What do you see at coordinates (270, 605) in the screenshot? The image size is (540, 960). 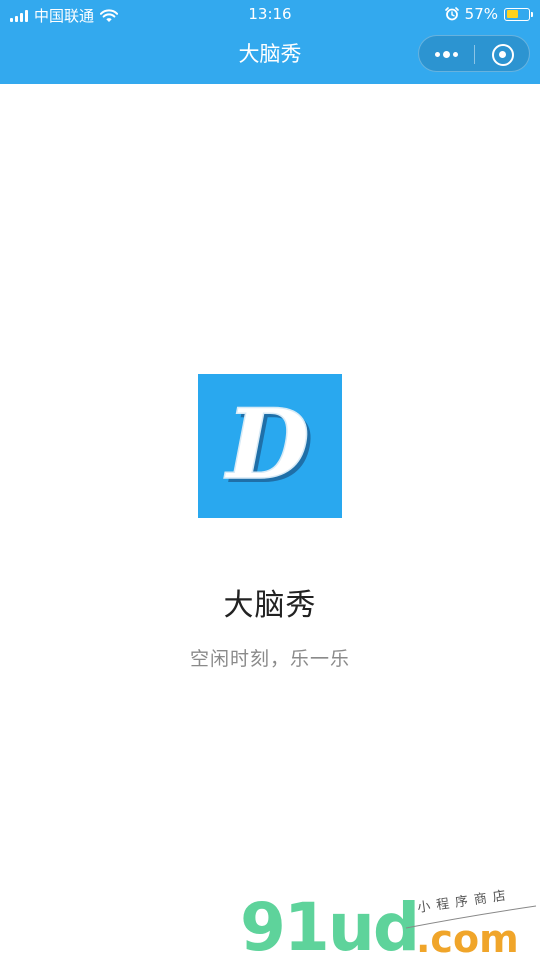 I see `app-name: 大脑秀` at bounding box center [270, 605].